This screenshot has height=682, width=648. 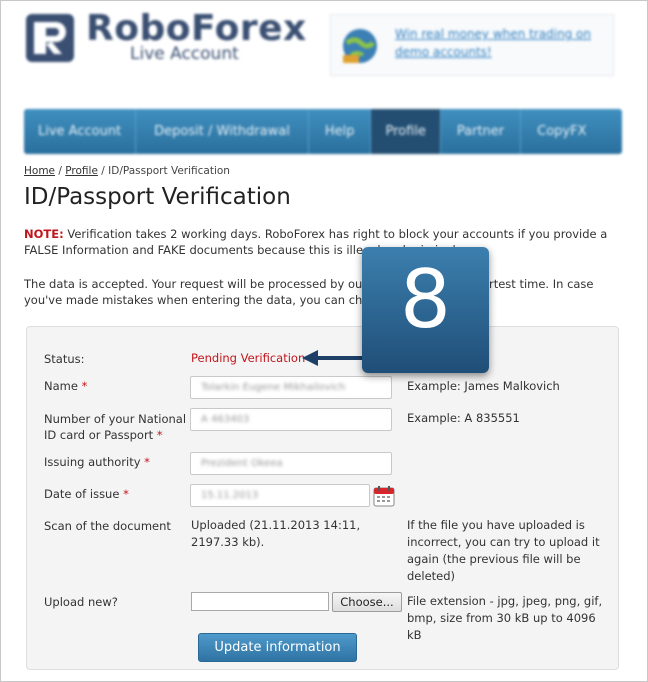 What do you see at coordinates (425, 299) in the screenshot?
I see `step-number: 8` at bounding box center [425, 299].